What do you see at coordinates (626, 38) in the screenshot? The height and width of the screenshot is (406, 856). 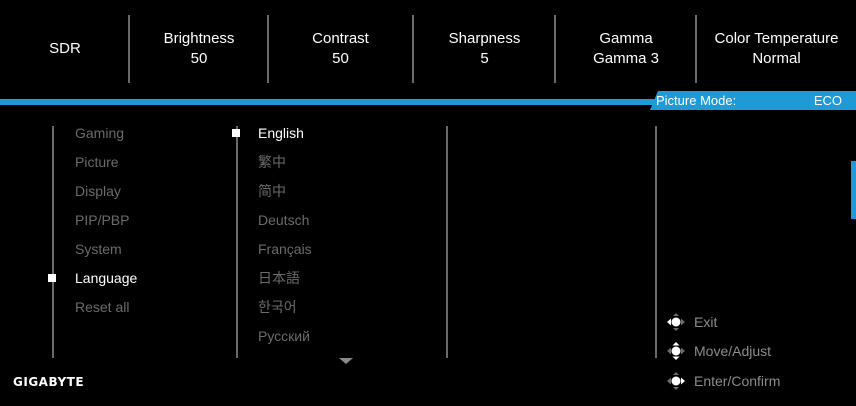 I see `gamma-label: Gamma` at bounding box center [626, 38].